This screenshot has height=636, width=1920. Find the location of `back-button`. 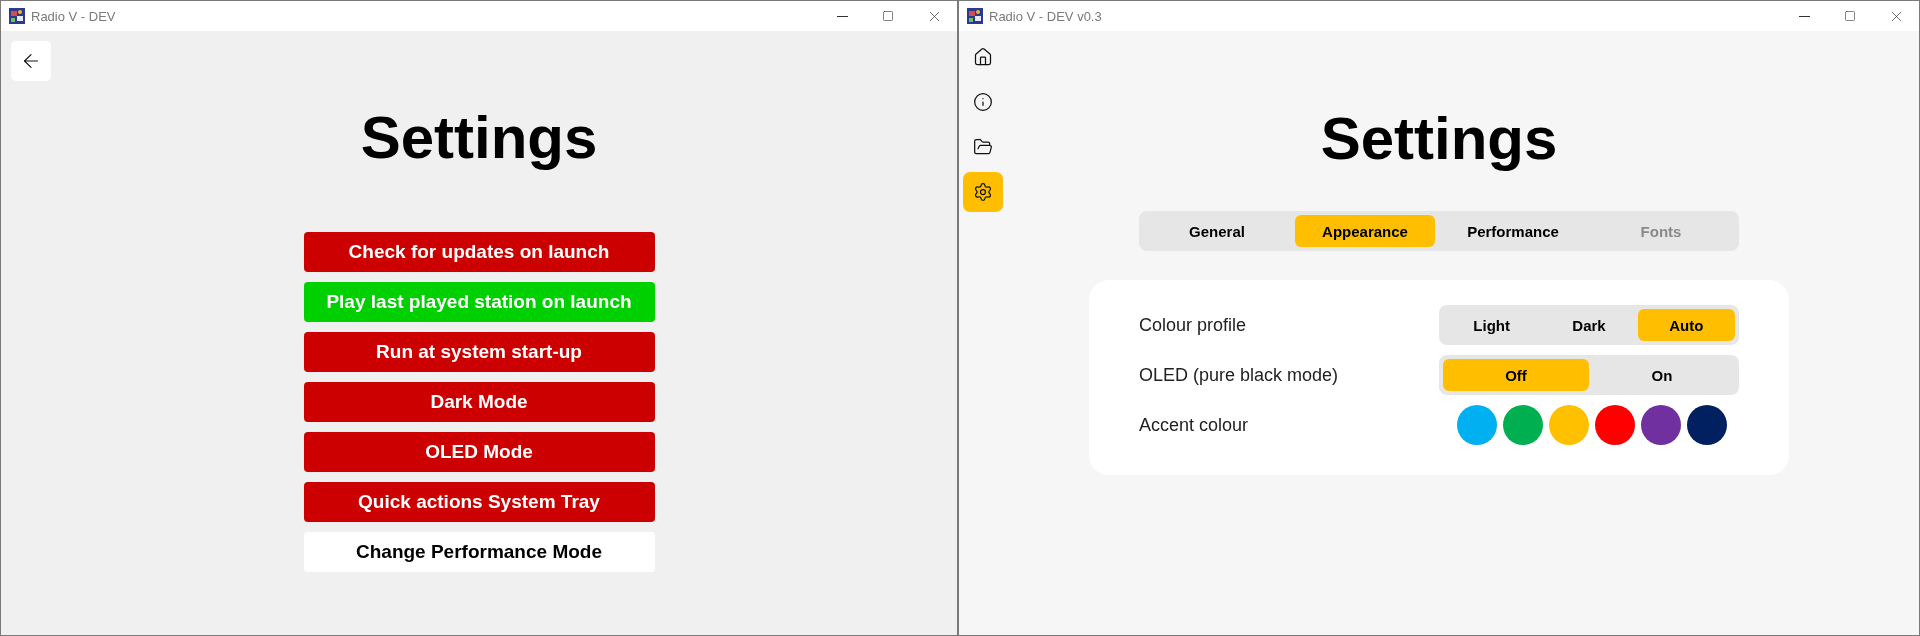

back-button is located at coordinates (31, 61).